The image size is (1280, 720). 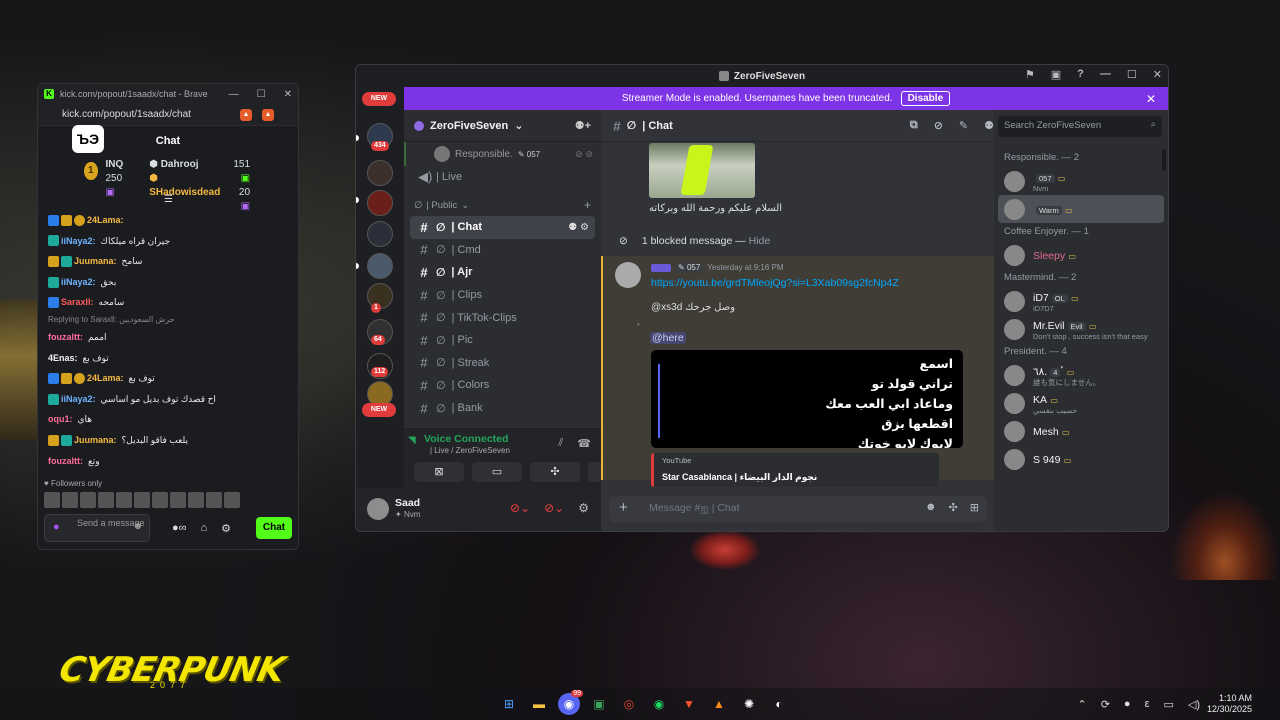 What do you see at coordinates (77, 302) in the screenshot?
I see `chat-username: Saraxll:` at bounding box center [77, 302].